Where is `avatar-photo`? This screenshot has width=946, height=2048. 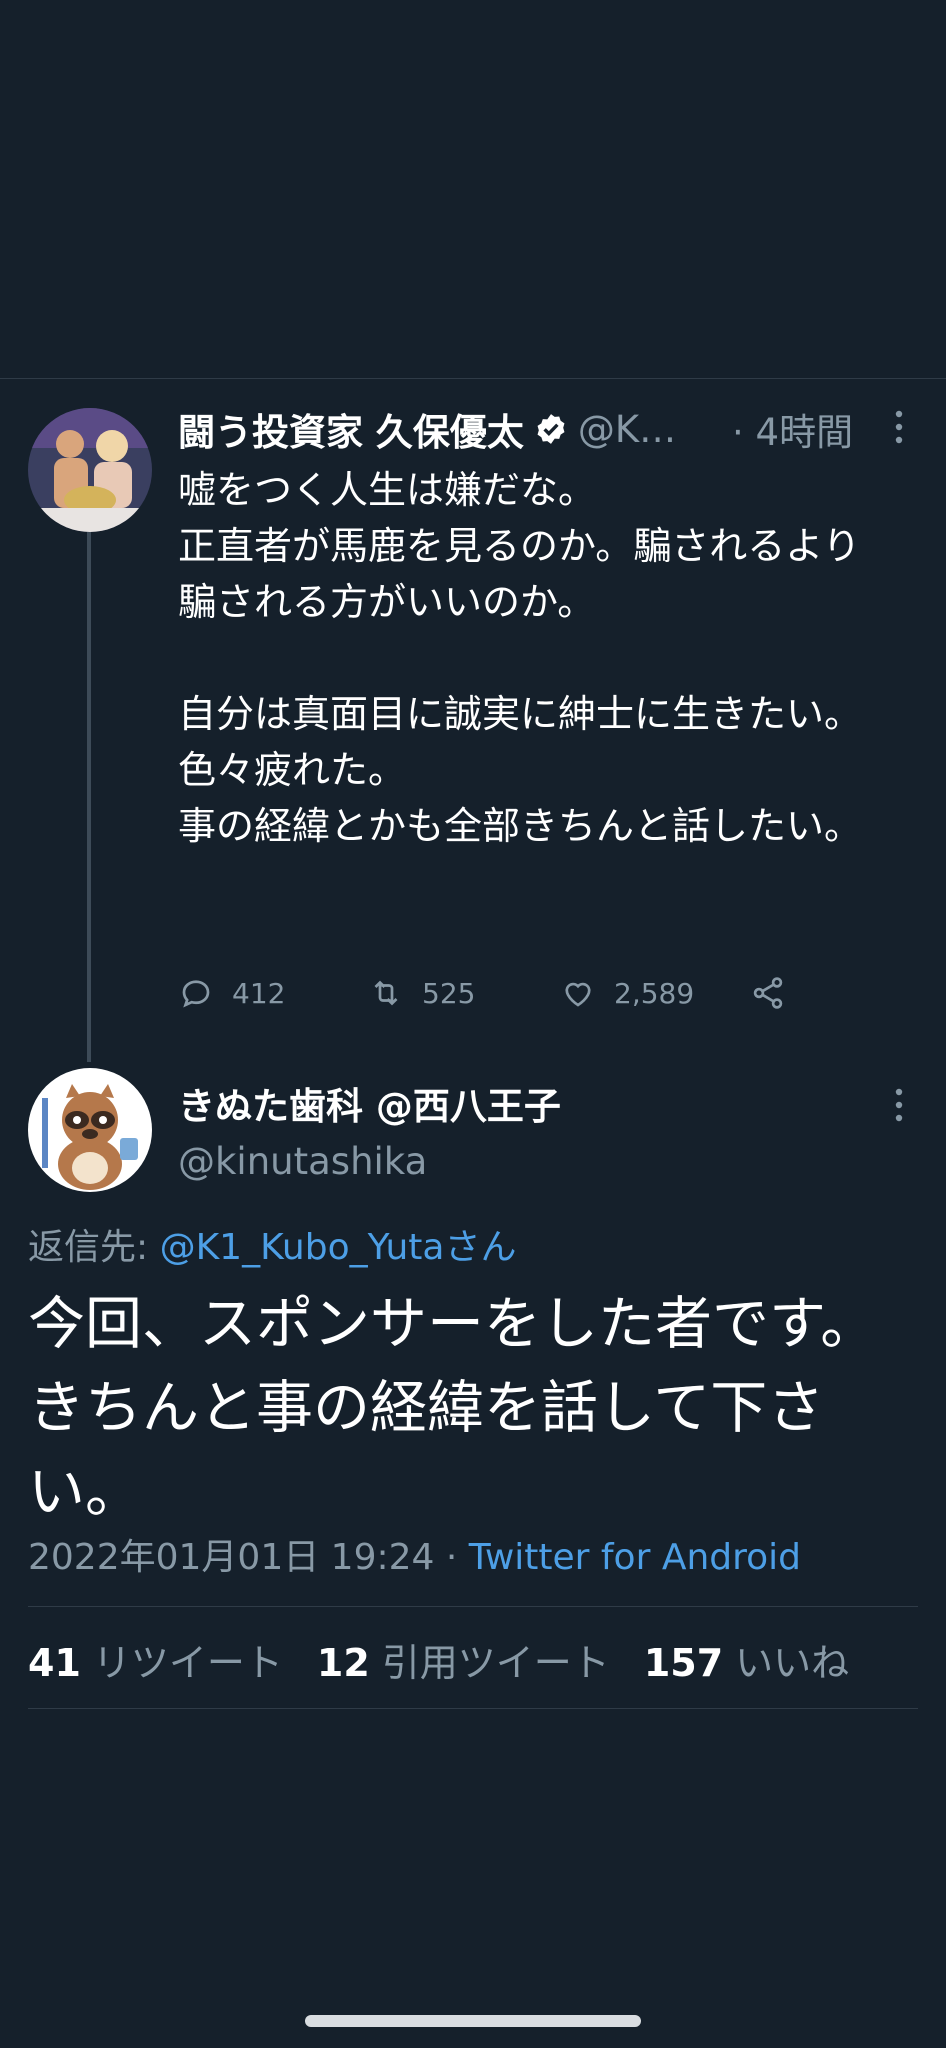 avatar-photo is located at coordinates (90, 470).